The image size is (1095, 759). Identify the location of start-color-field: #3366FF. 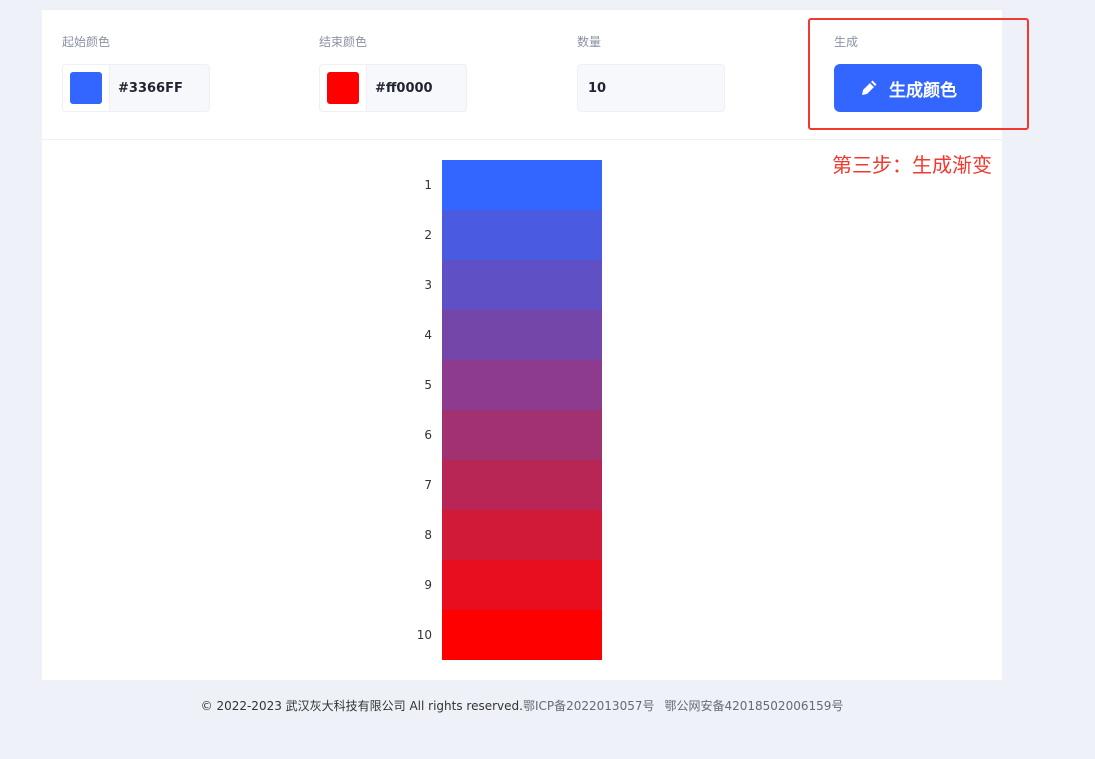
(136, 88).